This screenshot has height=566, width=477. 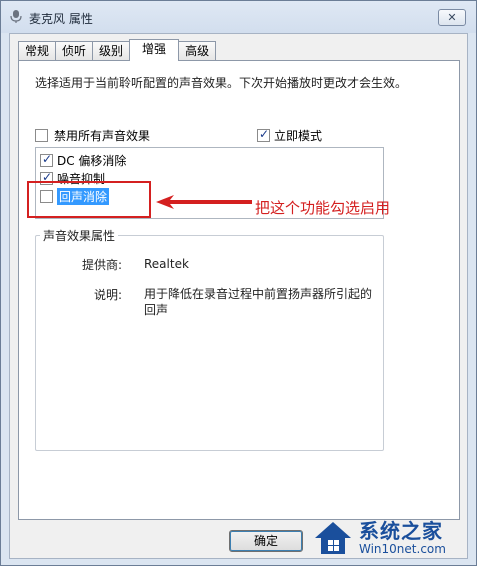 What do you see at coordinates (92, 160) in the screenshot?
I see `effect-label: DC 偏移消除` at bounding box center [92, 160].